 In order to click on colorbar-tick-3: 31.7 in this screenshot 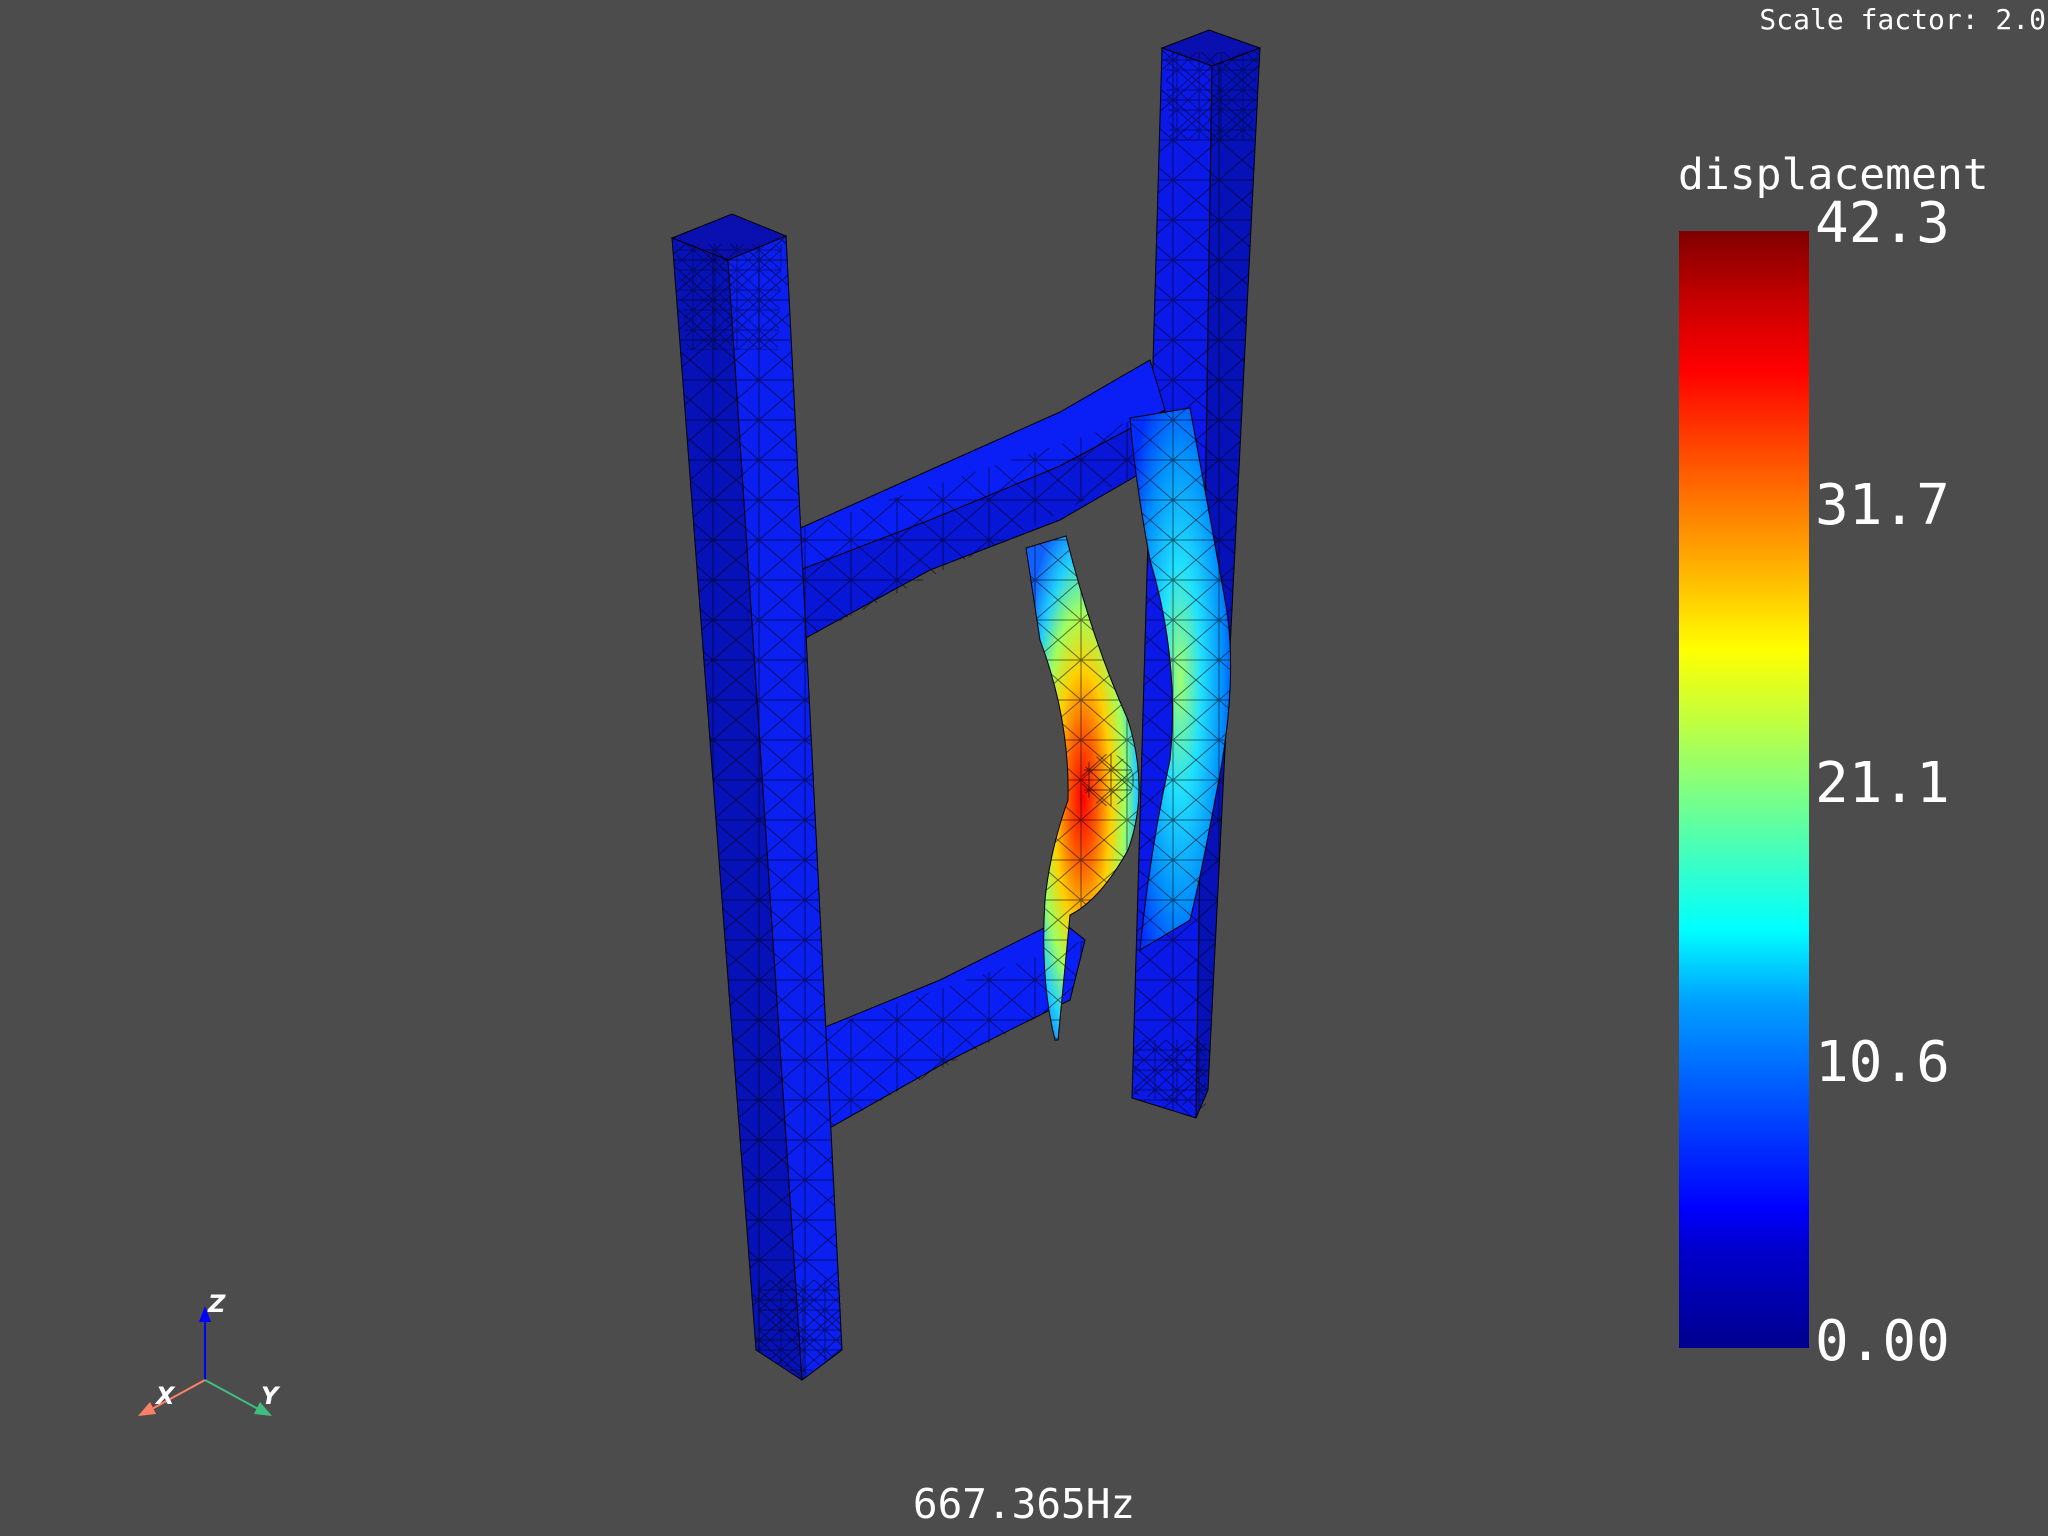, I will do `click(1882, 505)`.